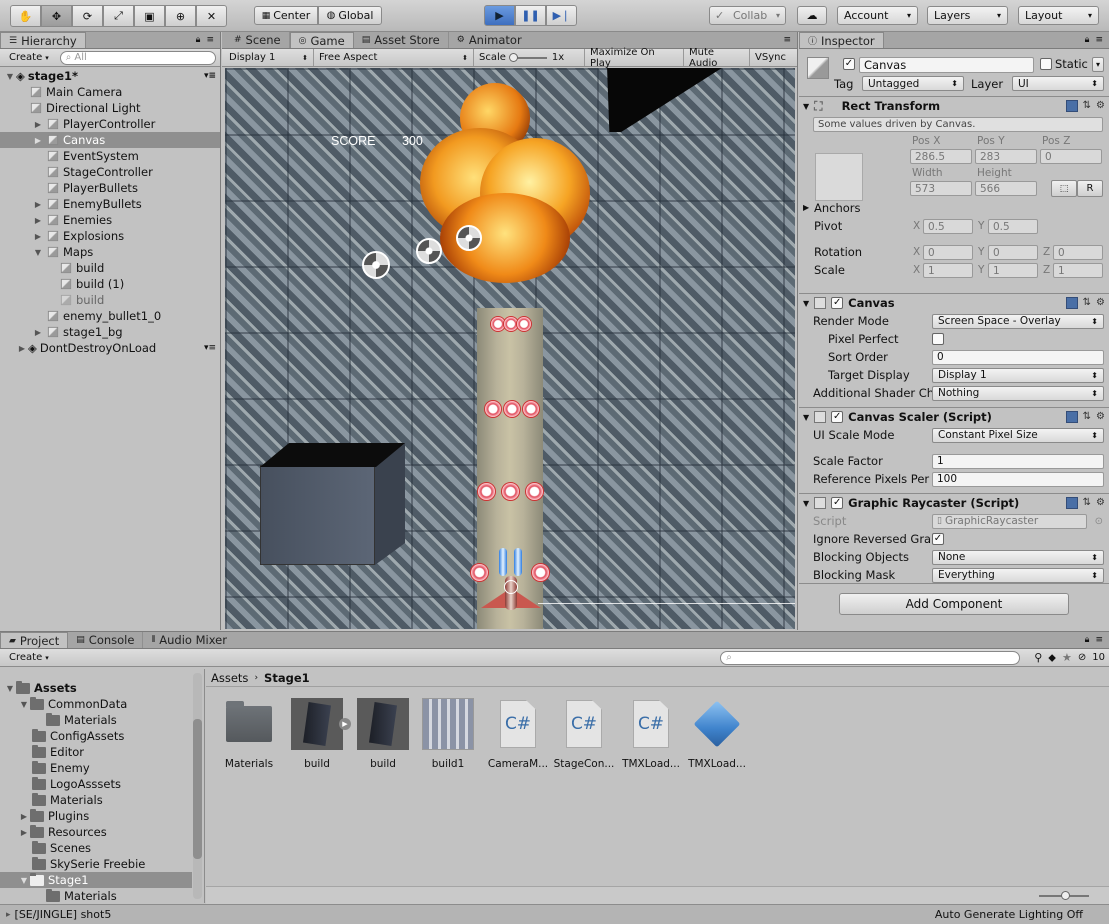  What do you see at coordinates (197, 786) in the screenshot?
I see `tree-scrollbar` at bounding box center [197, 786].